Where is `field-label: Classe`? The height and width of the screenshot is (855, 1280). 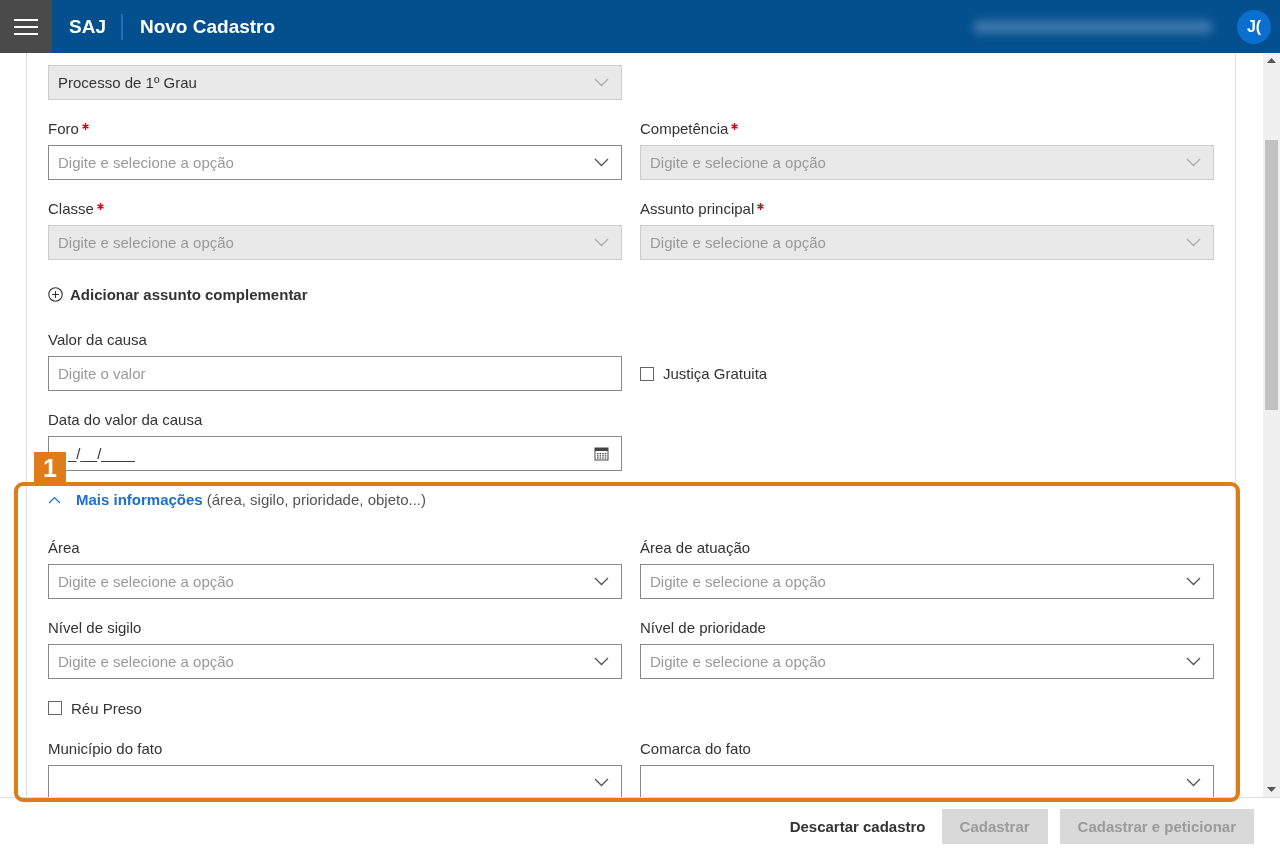 field-label: Classe is located at coordinates (71, 209).